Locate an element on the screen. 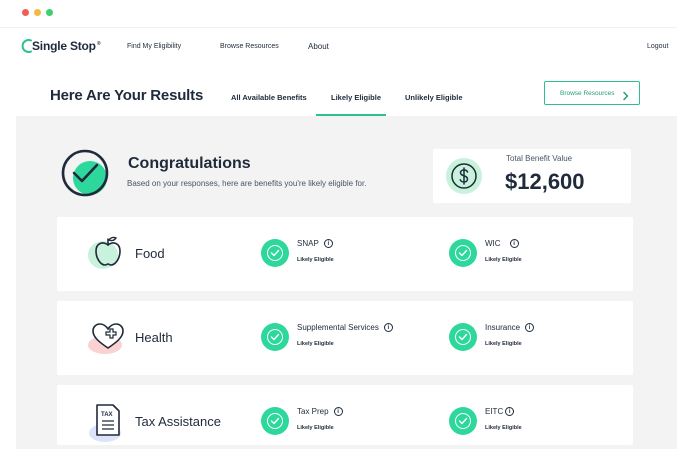 This screenshot has width=677, height=449. category-name-food: Food is located at coordinates (150, 253).